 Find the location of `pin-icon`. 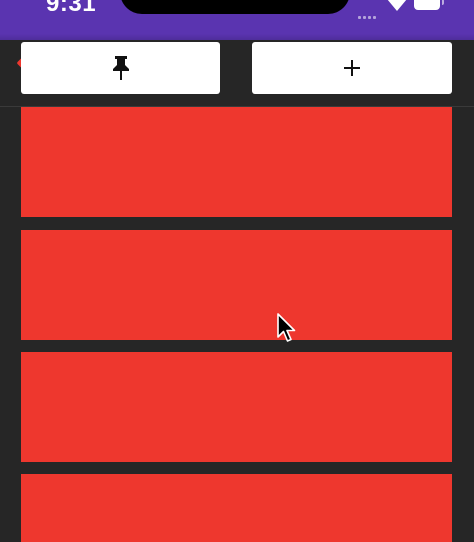

pin-icon is located at coordinates (120, 68).